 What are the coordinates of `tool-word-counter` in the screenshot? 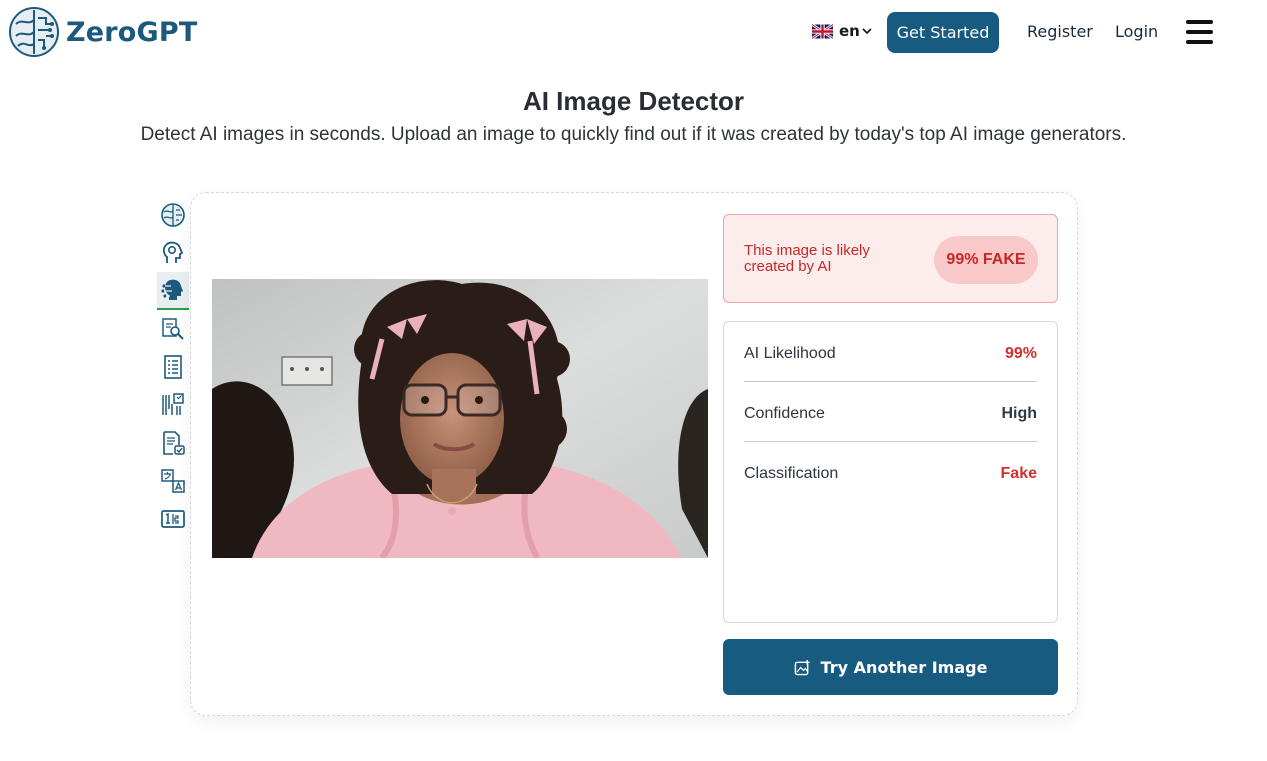 It's located at (173, 519).